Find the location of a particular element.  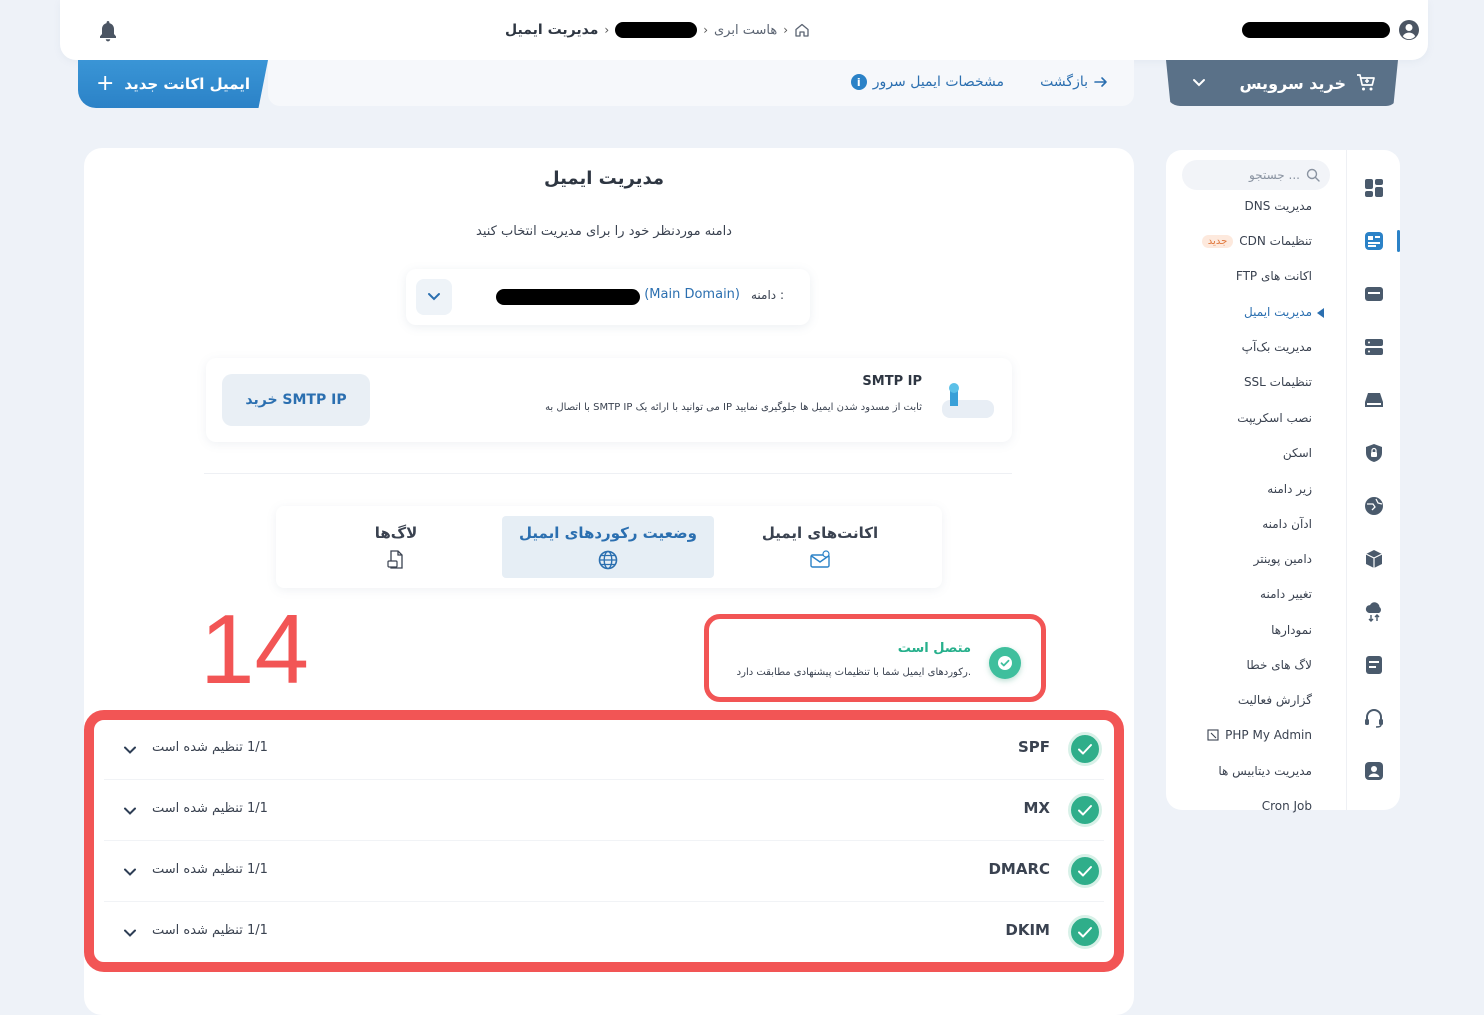

lock-shield-icon is located at coordinates (1374, 453).